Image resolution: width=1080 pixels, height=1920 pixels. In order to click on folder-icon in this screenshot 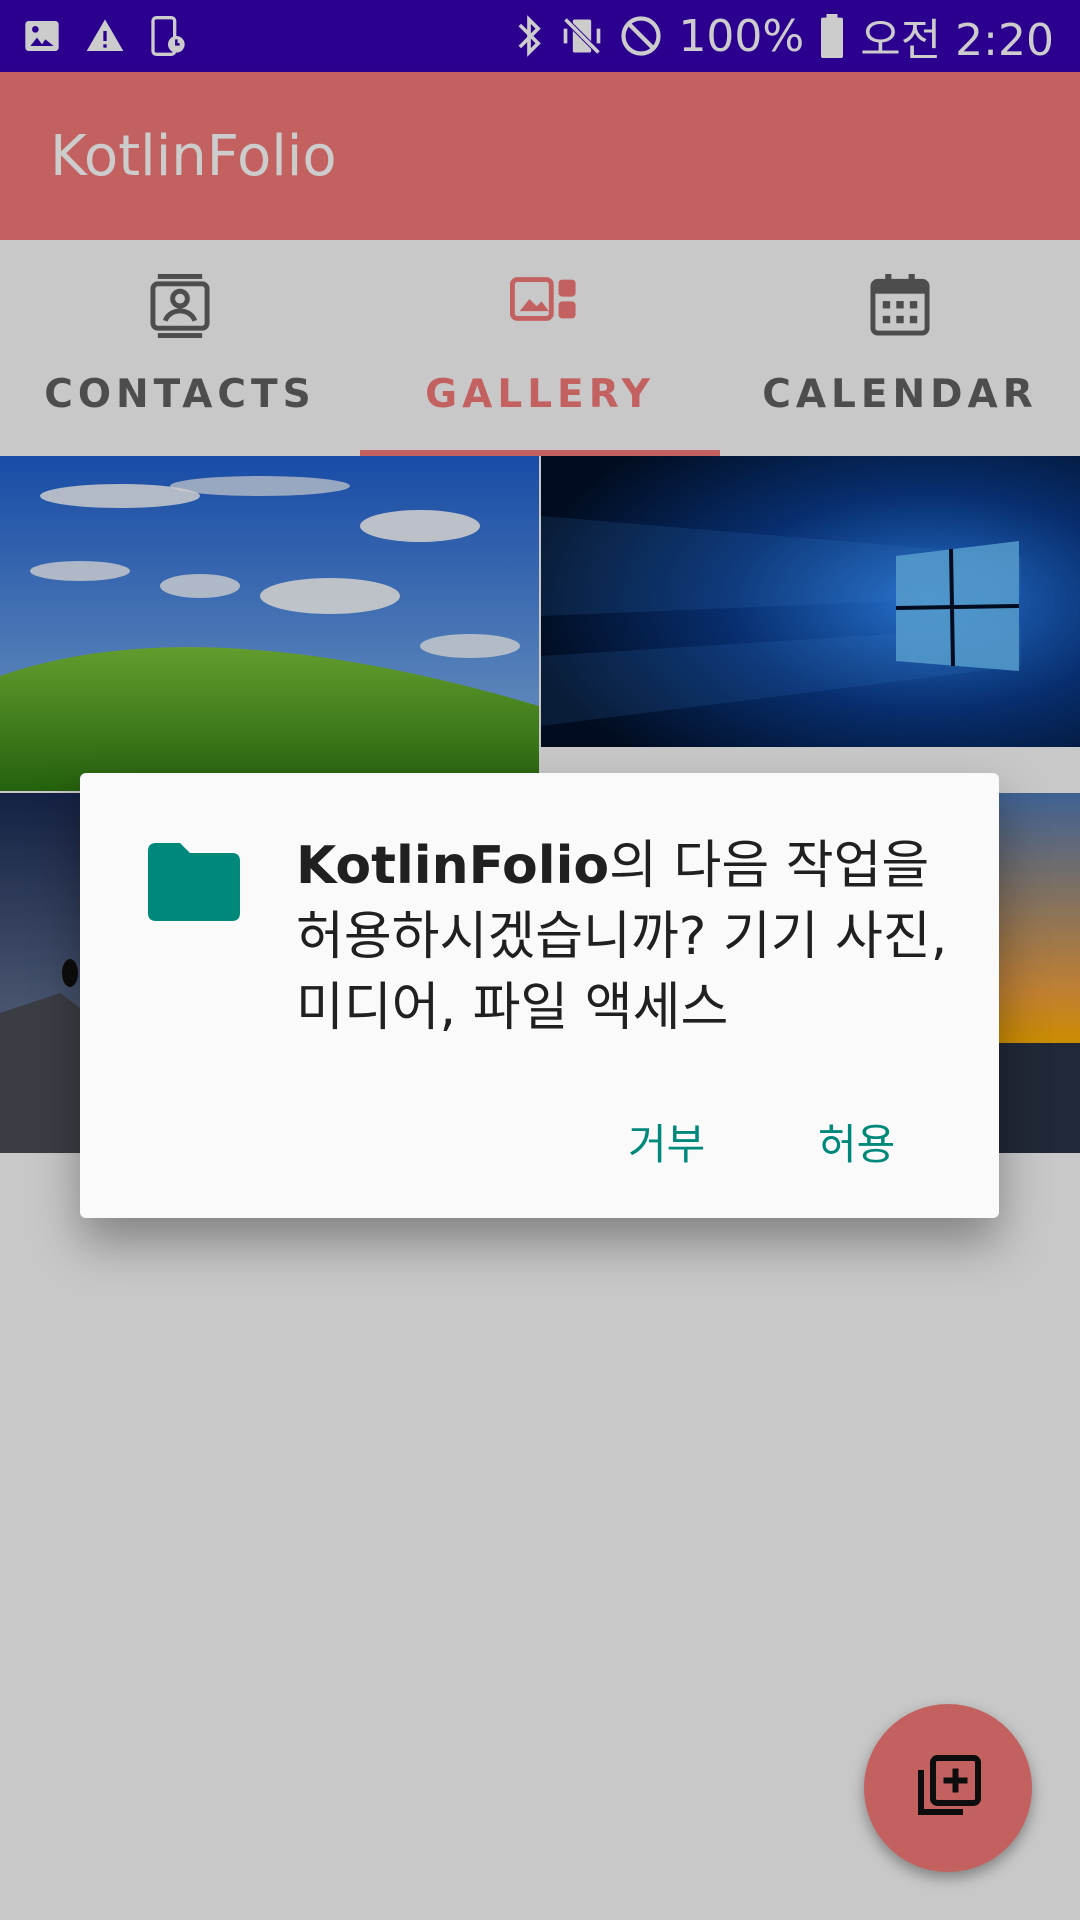, I will do `click(194, 882)`.